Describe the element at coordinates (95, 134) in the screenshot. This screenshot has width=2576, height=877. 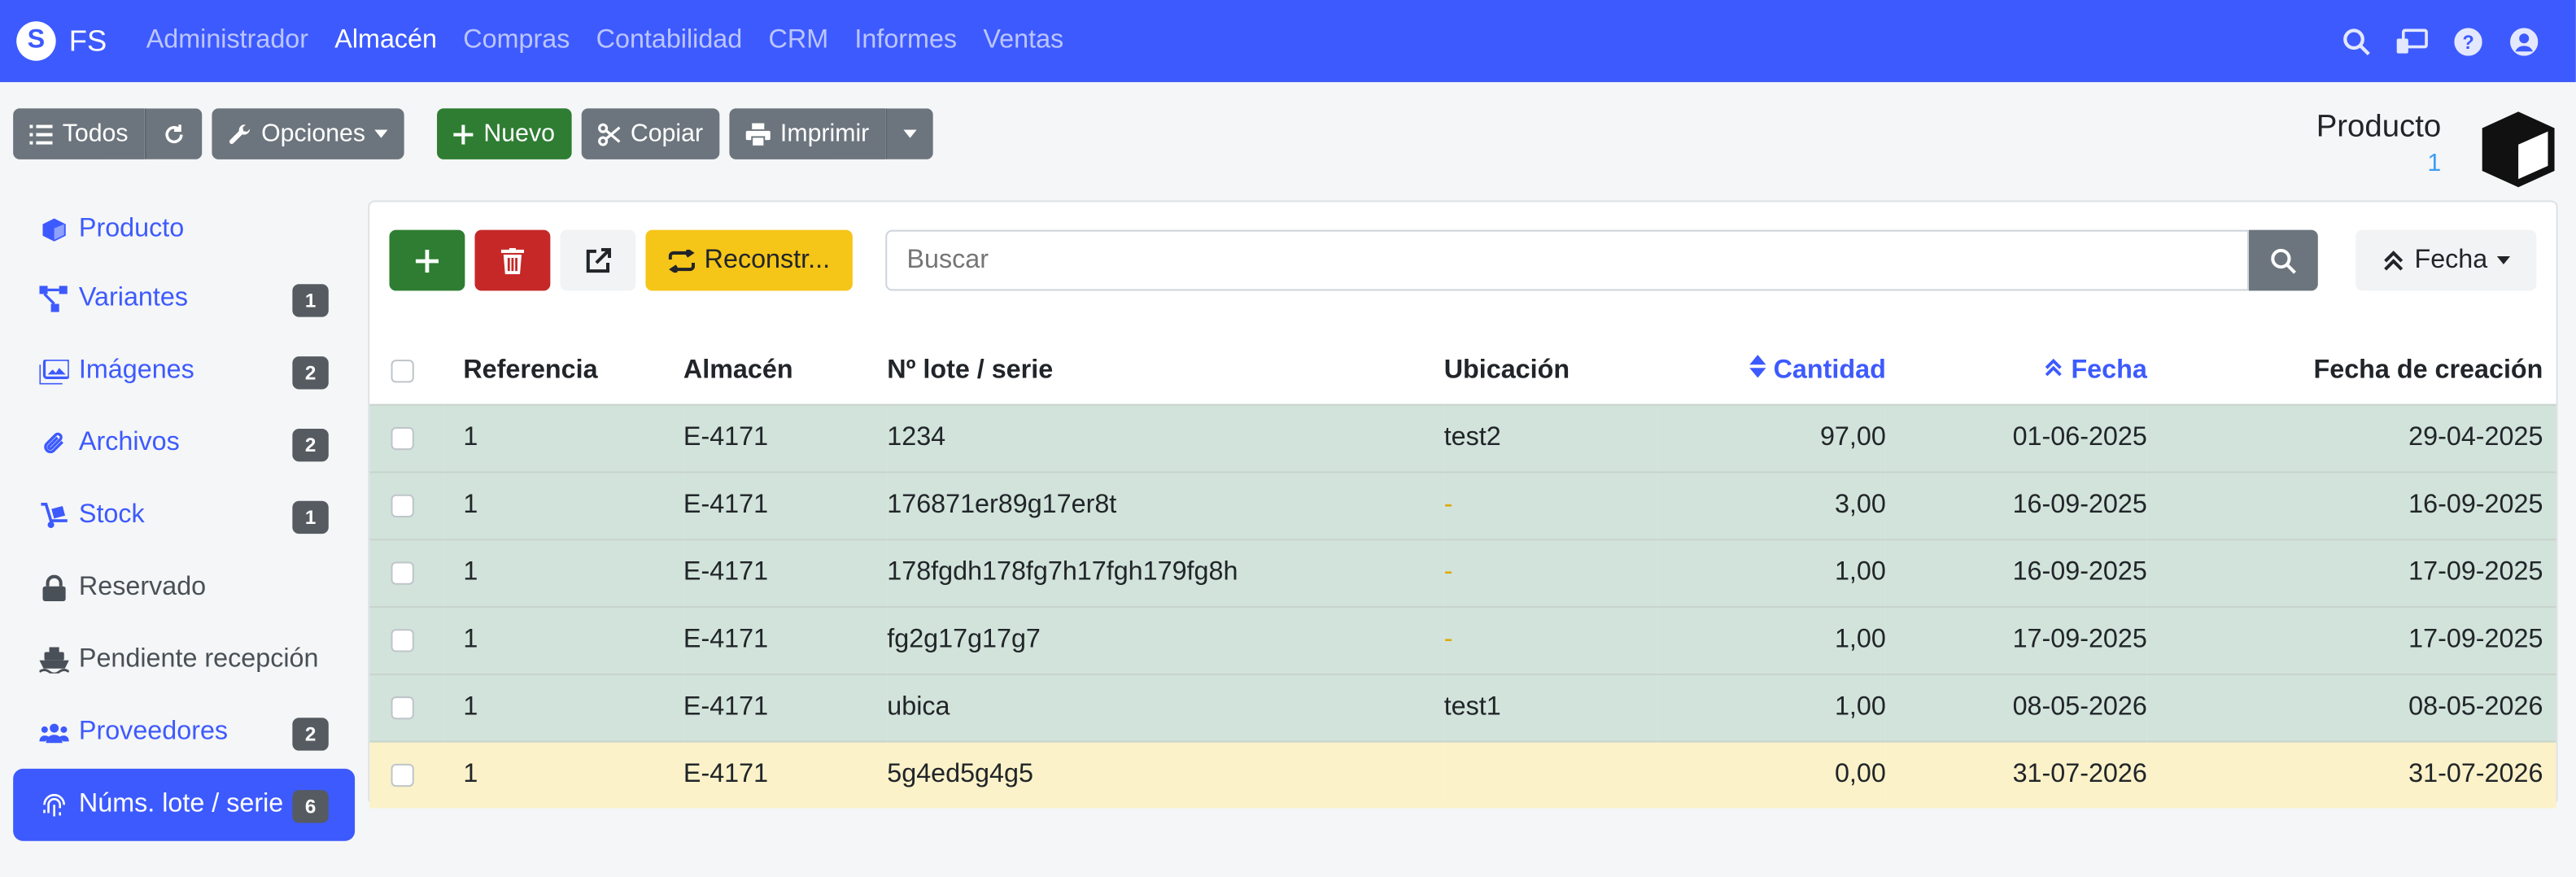
I see `todos-label: Todos` at that location.